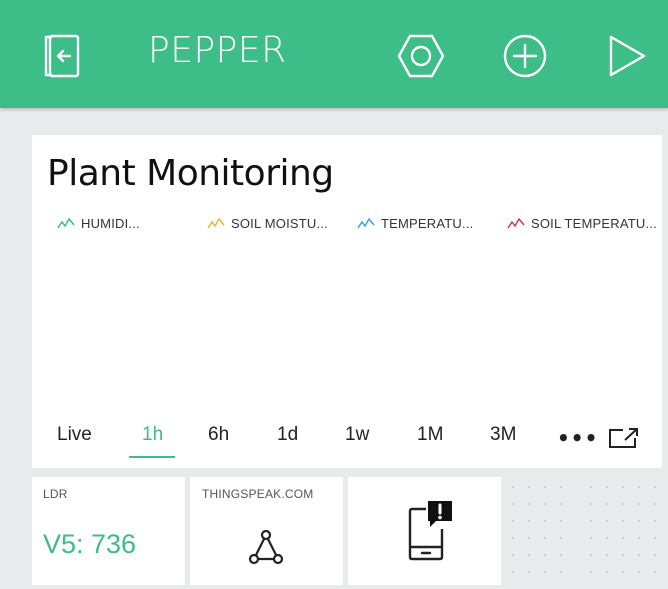 The width and height of the screenshot is (668, 589). What do you see at coordinates (62, 56) in the screenshot?
I see `exit-icon` at bounding box center [62, 56].